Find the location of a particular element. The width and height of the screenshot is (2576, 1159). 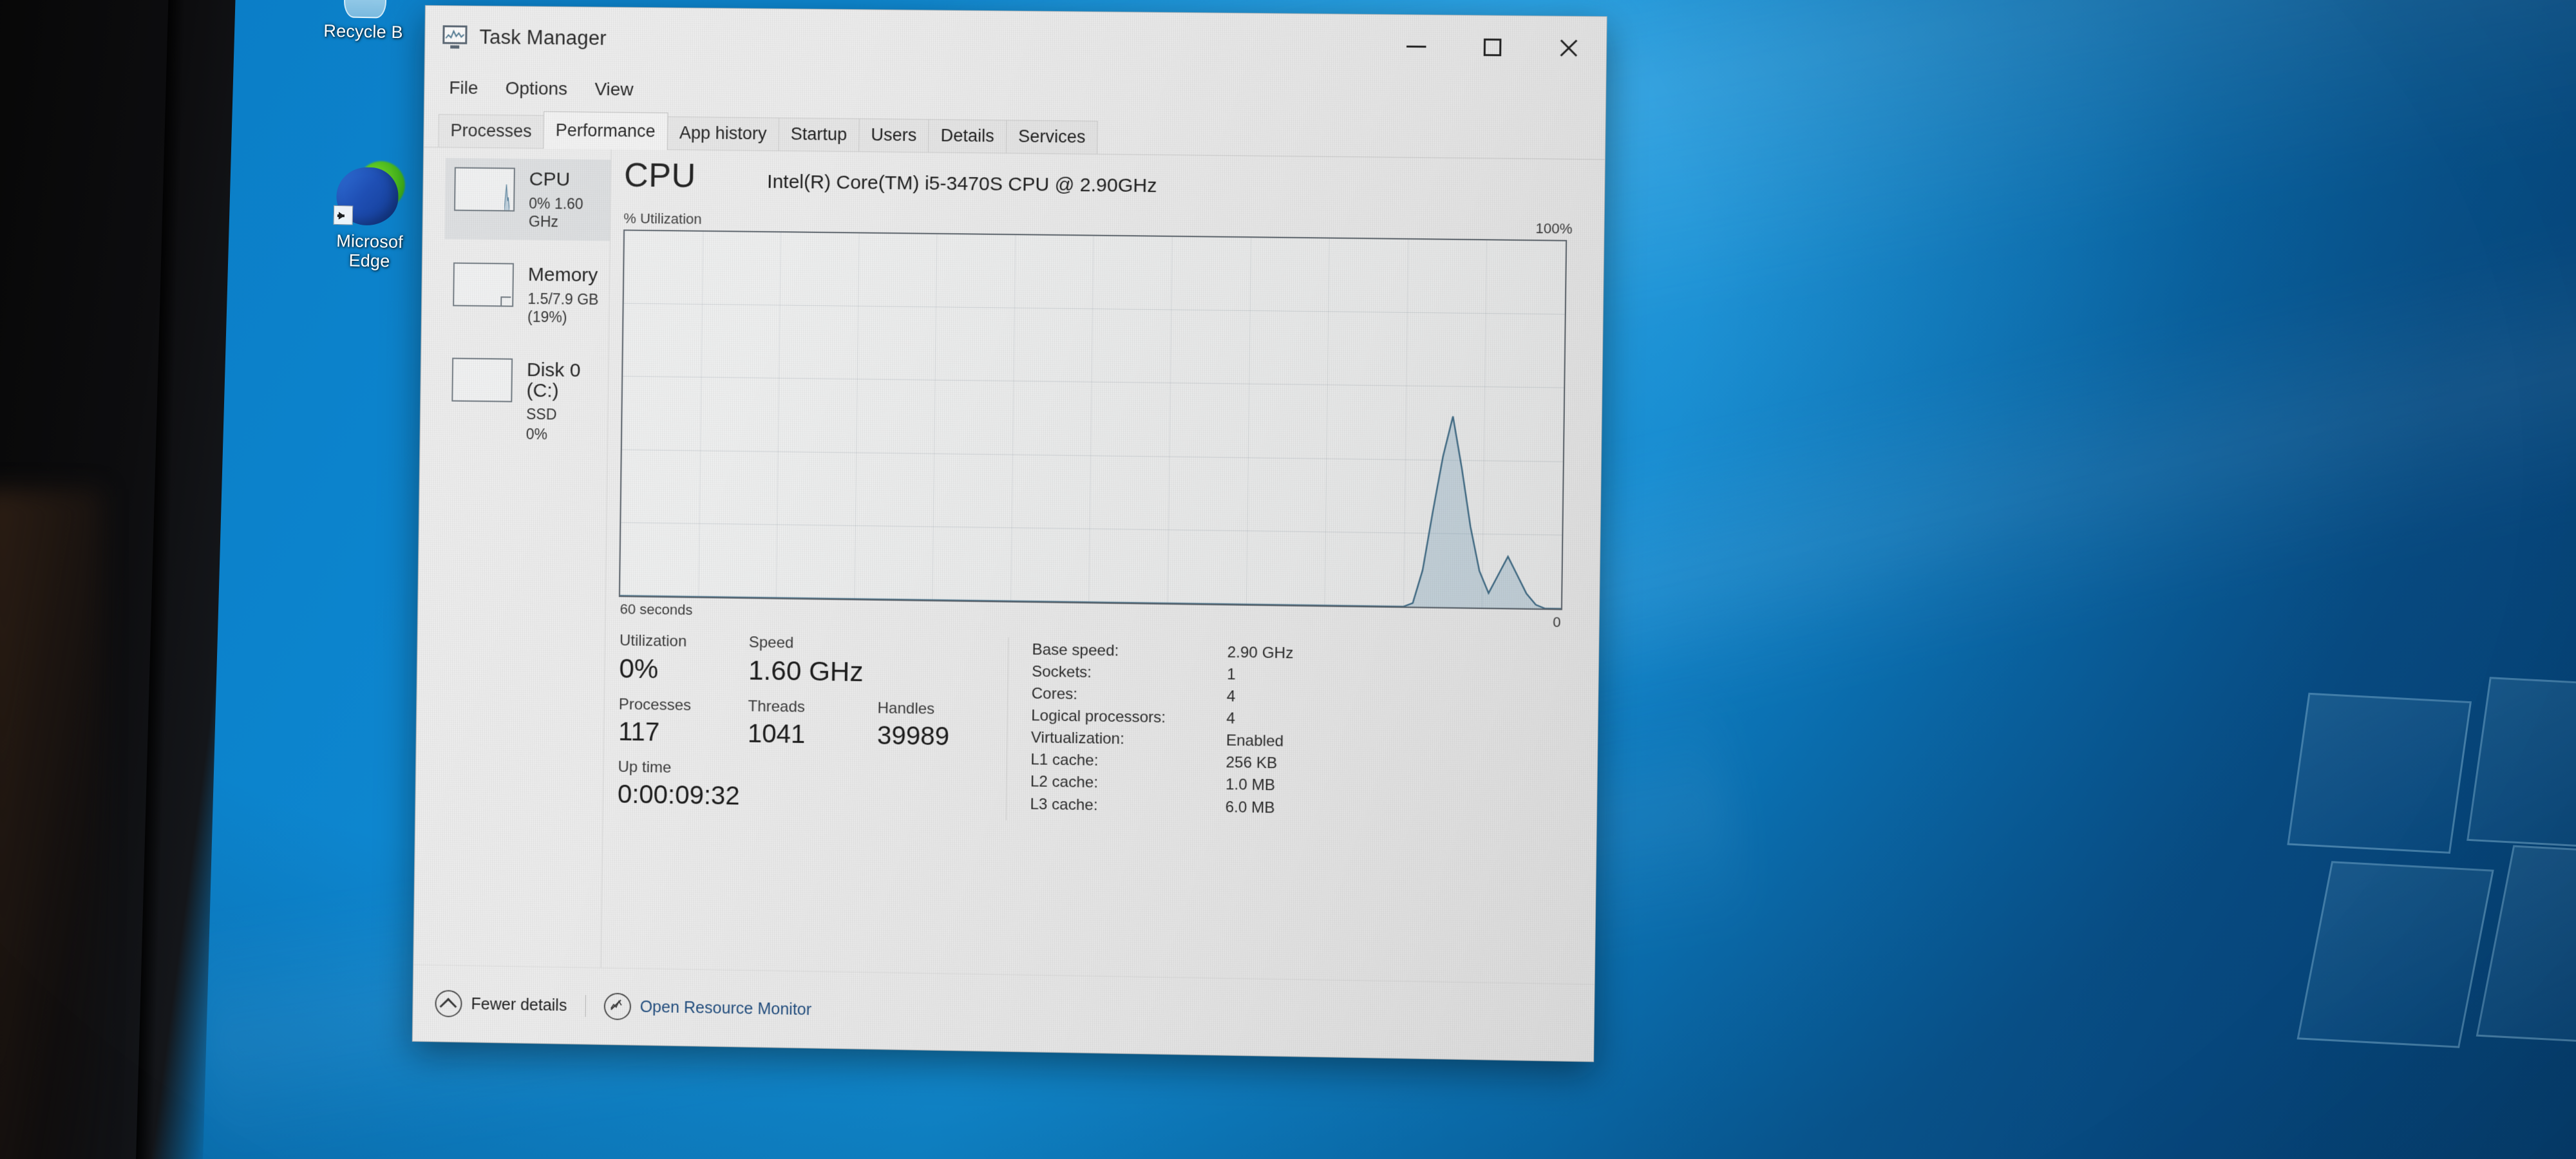

stat-row-processes-threads-handles: Processes 117 Threads 1041 Handles 39989 is located at coordinates (813, 725).